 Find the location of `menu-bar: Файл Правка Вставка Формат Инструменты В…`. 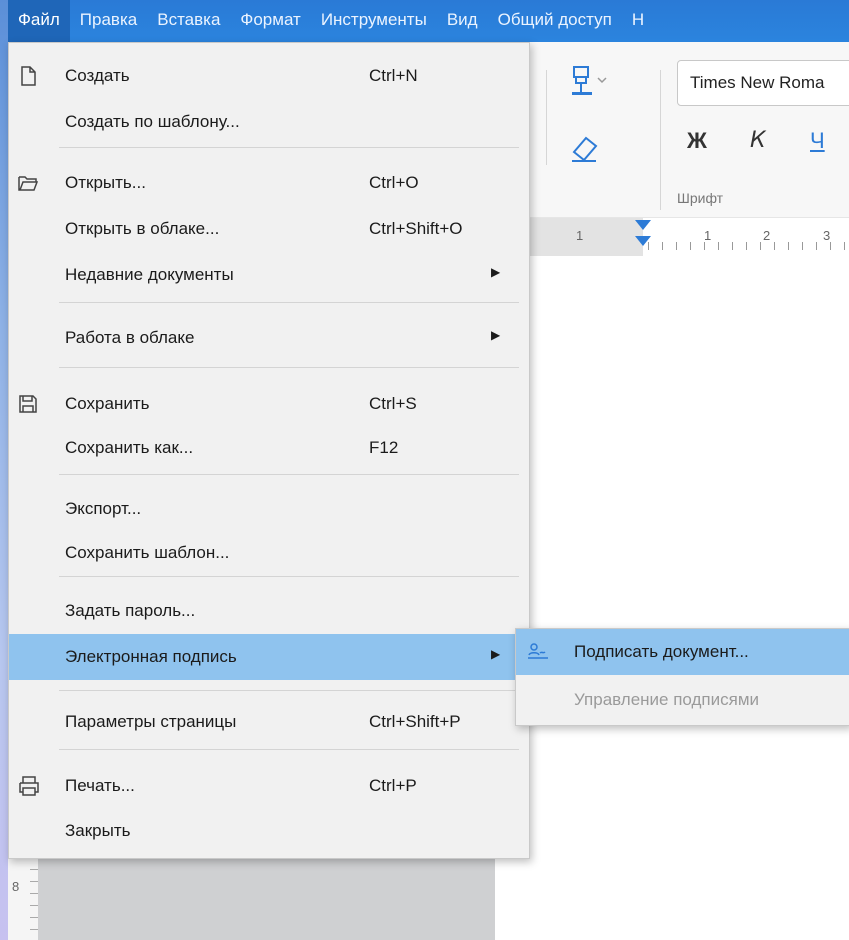

menu-bar: Файл Правка Вставка Формат Инструменты В… is located at coordinates (428, 21).